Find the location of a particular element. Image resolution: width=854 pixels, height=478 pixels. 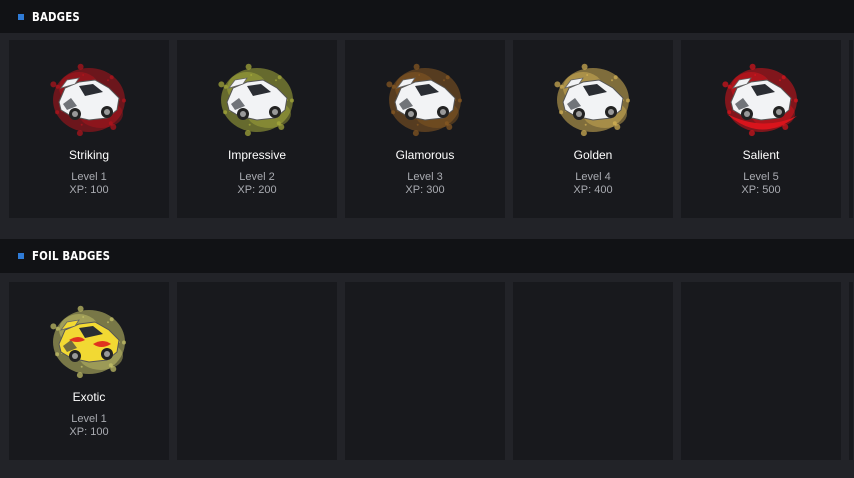

badge-name: Striking is located at coordinates (88, 155).